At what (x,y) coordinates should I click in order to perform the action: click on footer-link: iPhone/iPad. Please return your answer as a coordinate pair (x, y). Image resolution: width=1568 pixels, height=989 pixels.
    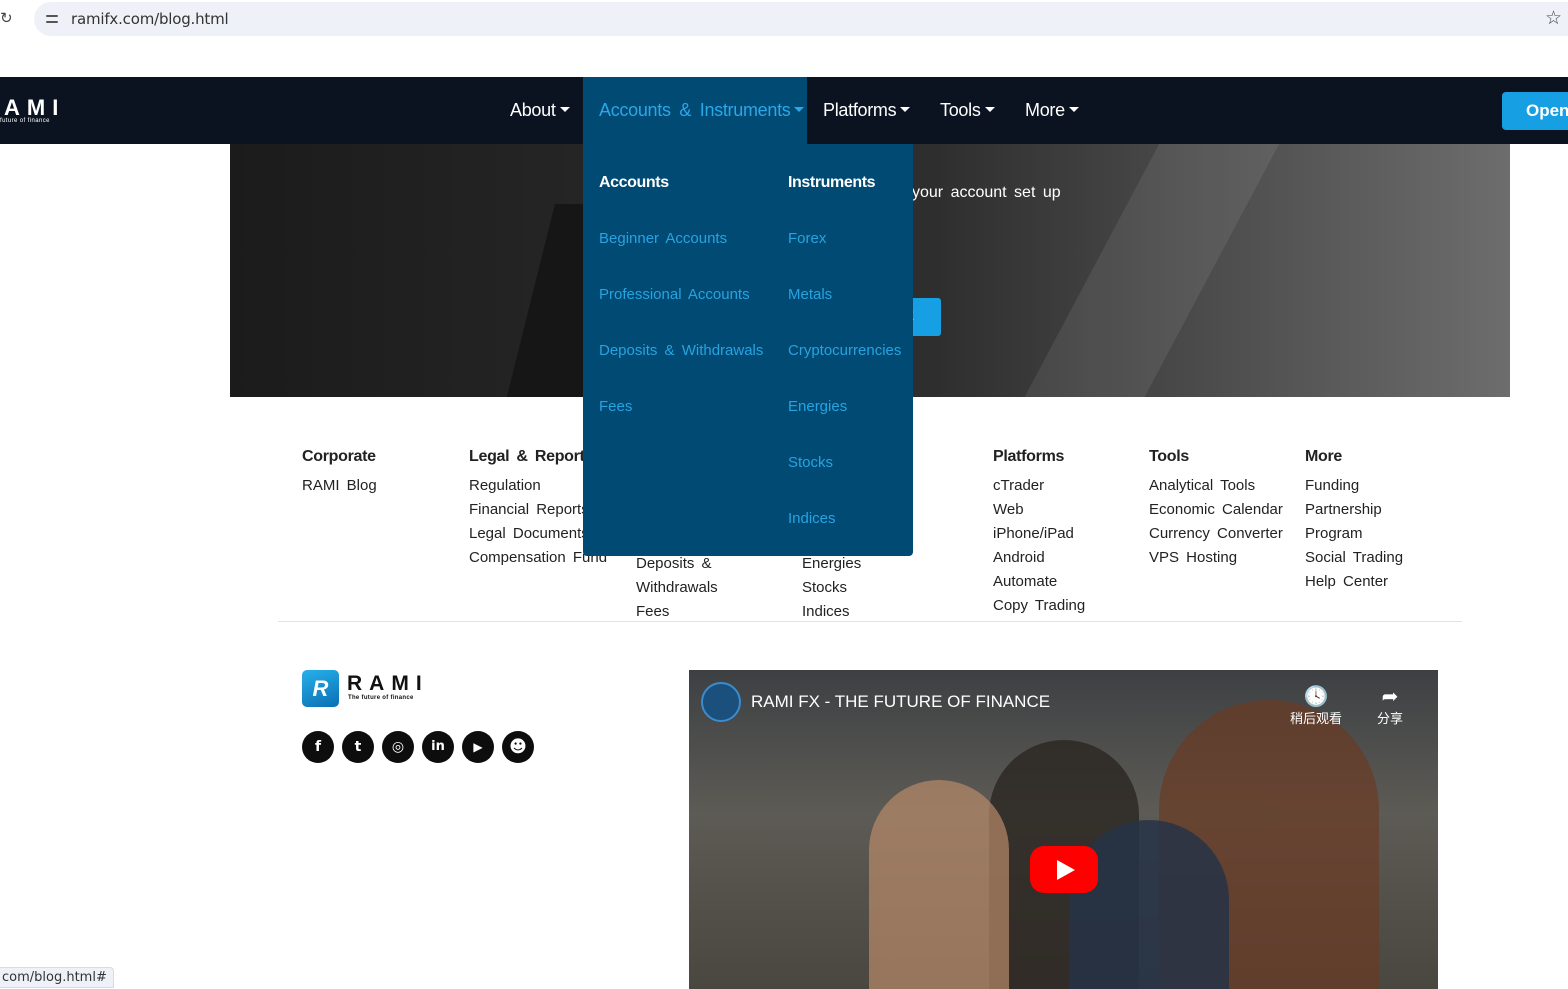
    Looking at the image, I should click on (1039, 534).